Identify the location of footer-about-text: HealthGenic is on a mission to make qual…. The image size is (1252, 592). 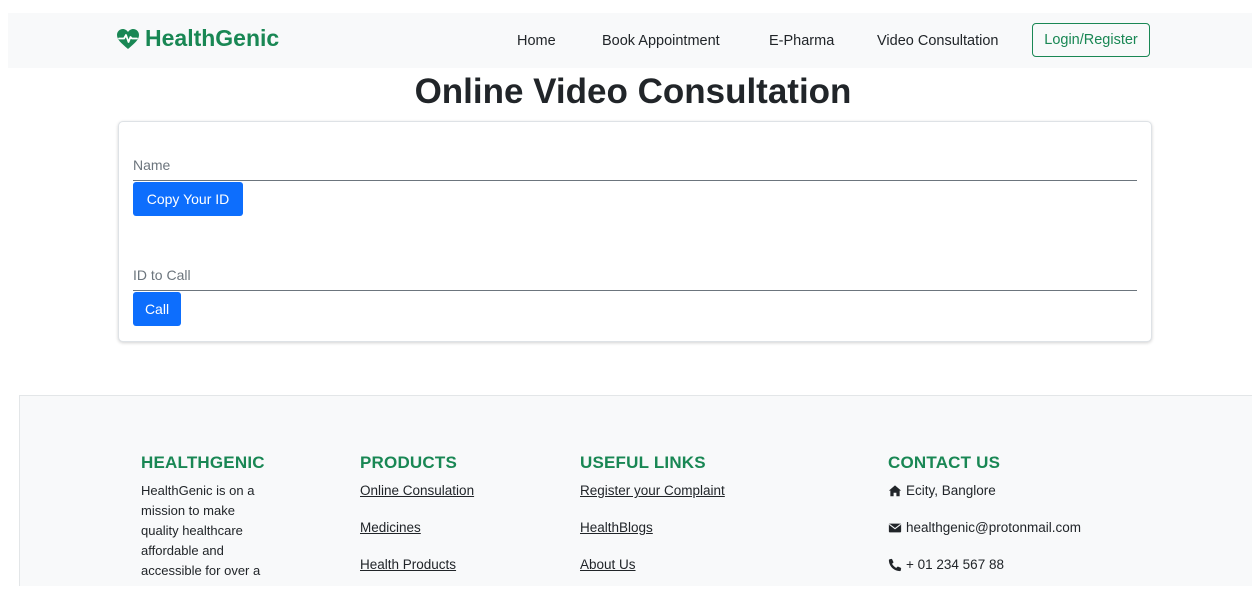
(201, 530).